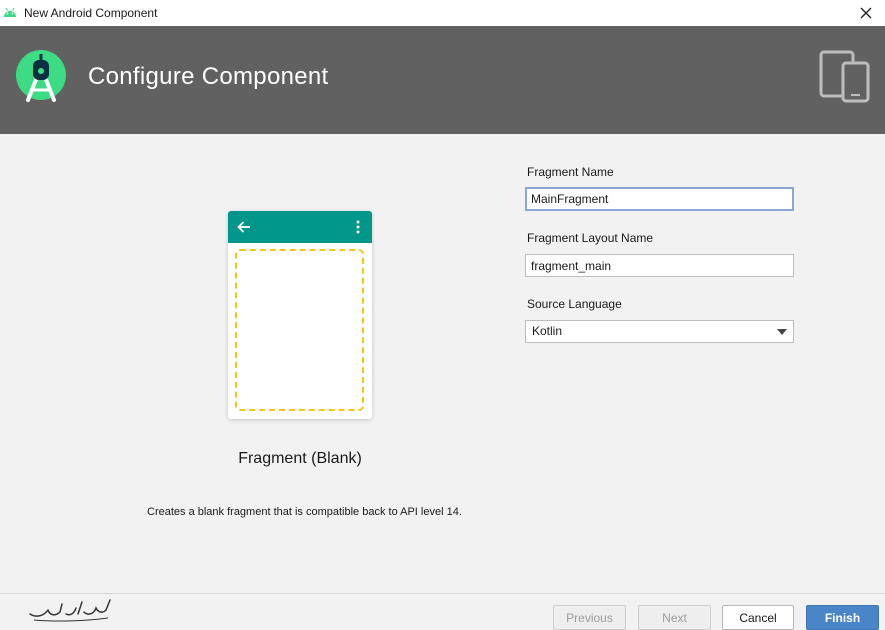 The width and height of the screenshot is (885, 630). What do you see at coordinates (782, 332) in the screenshot?
I see `chevron-down-icon` at bounding box center [782, 332].